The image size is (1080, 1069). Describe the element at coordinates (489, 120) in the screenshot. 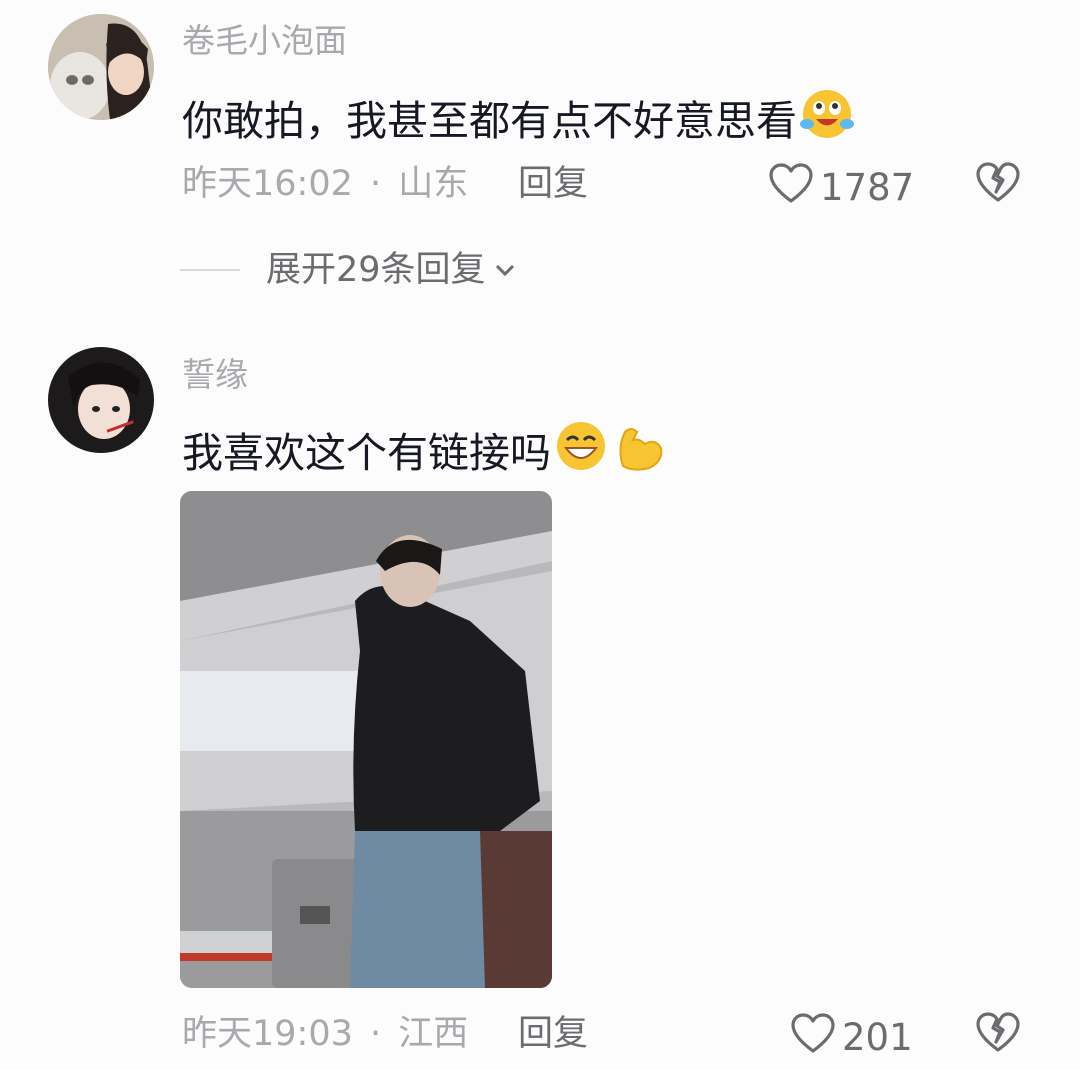

I see `comment-text-content: 你敢拍，我甚至都有点不好意思看` at that location.